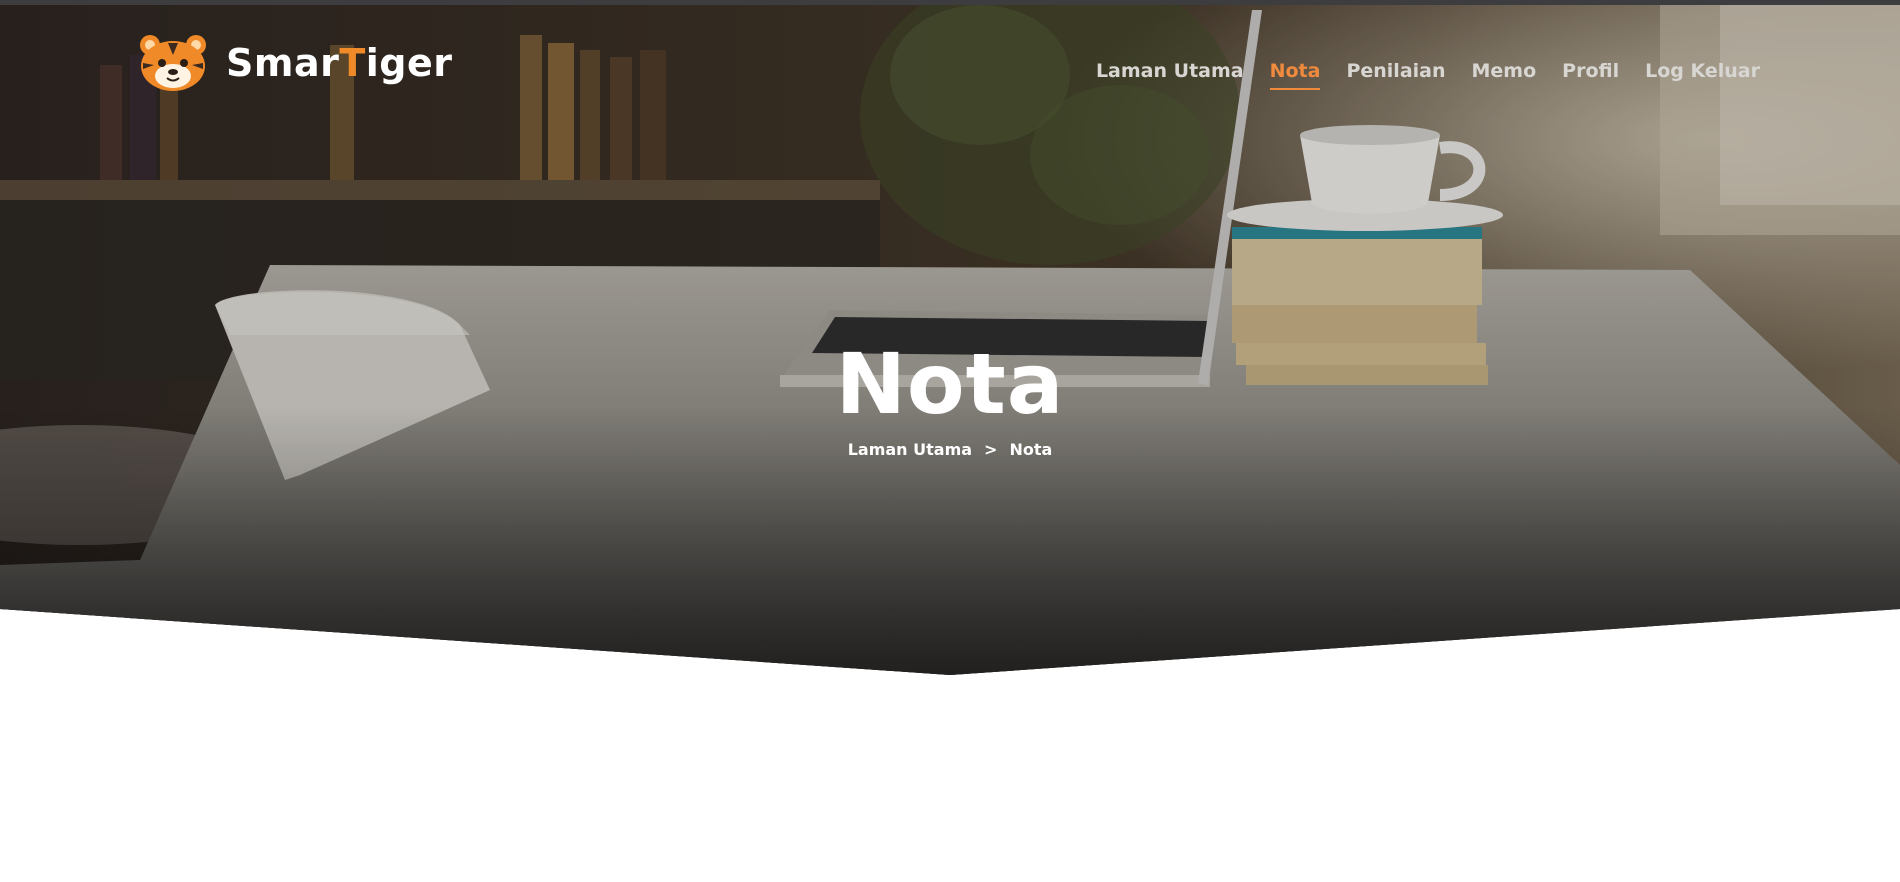 Image resolution: width=1900 pixels, height=882 pixels. What do you see at coordinates (283, 63) in the screenshot?
I see `brand-name-prefix: Smar` at bounding box center [283, 63].